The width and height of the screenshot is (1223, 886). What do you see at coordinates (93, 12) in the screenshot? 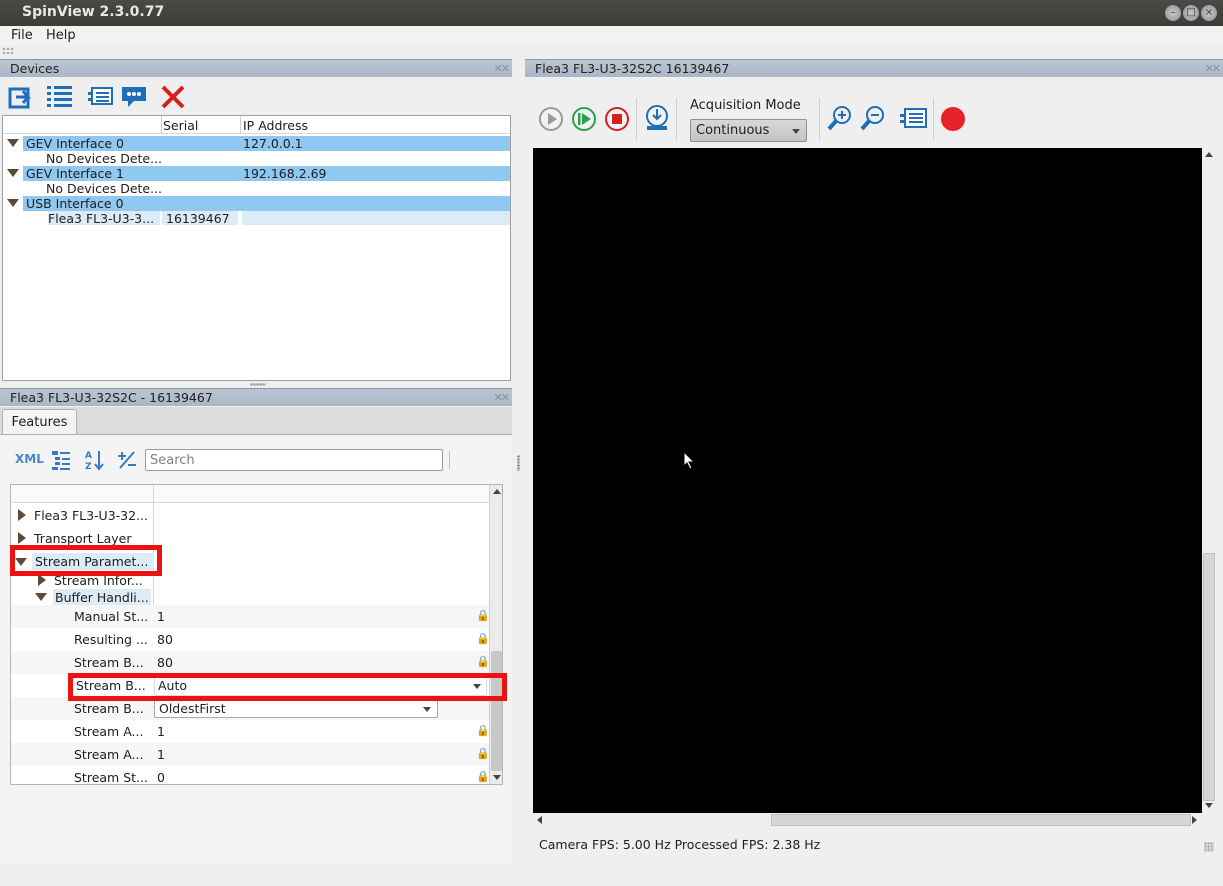
I see `window-title: SpinView 2.3.0.77` at bounding box center [93, 12].